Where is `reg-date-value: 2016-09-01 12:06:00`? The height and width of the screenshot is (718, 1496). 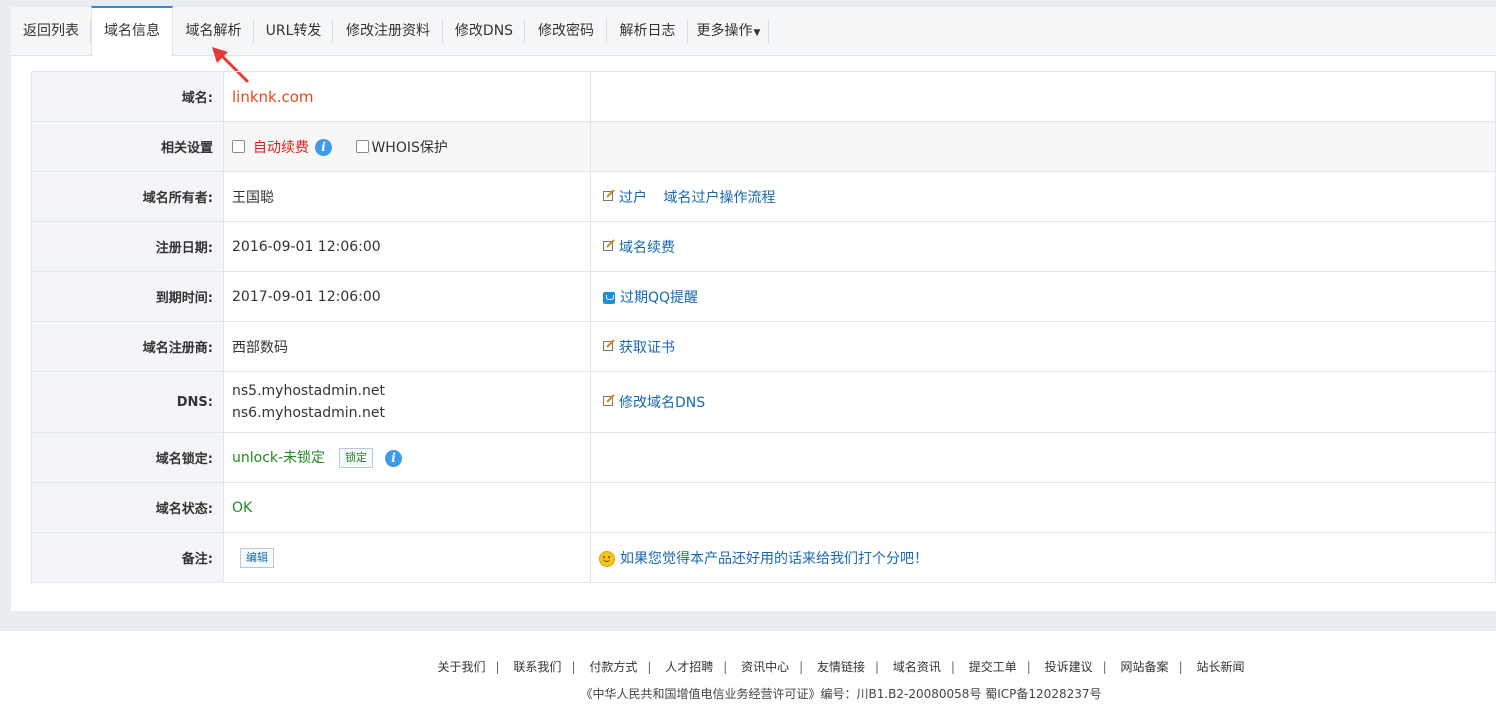
reg-date-value: 2016-09-01 12:06:00 is located at coordinates (407, 246).